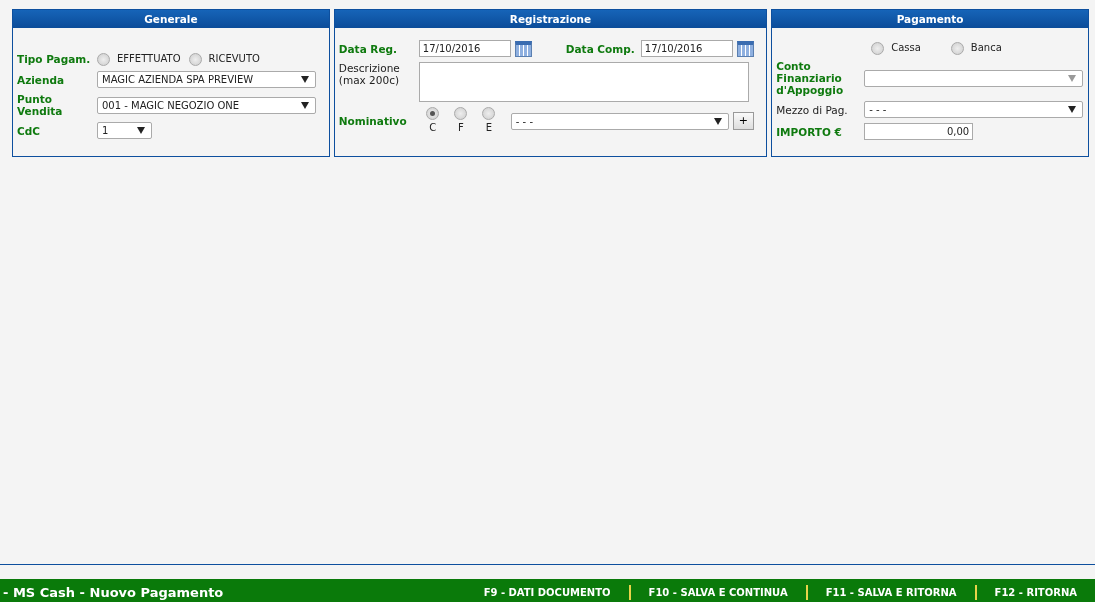 Image resolution: width=1095 pixels, height=602 pixels. Describe the element at coordinates (234, 59) in the screenshot. I see `option-label: RICEVUTO` at that location.